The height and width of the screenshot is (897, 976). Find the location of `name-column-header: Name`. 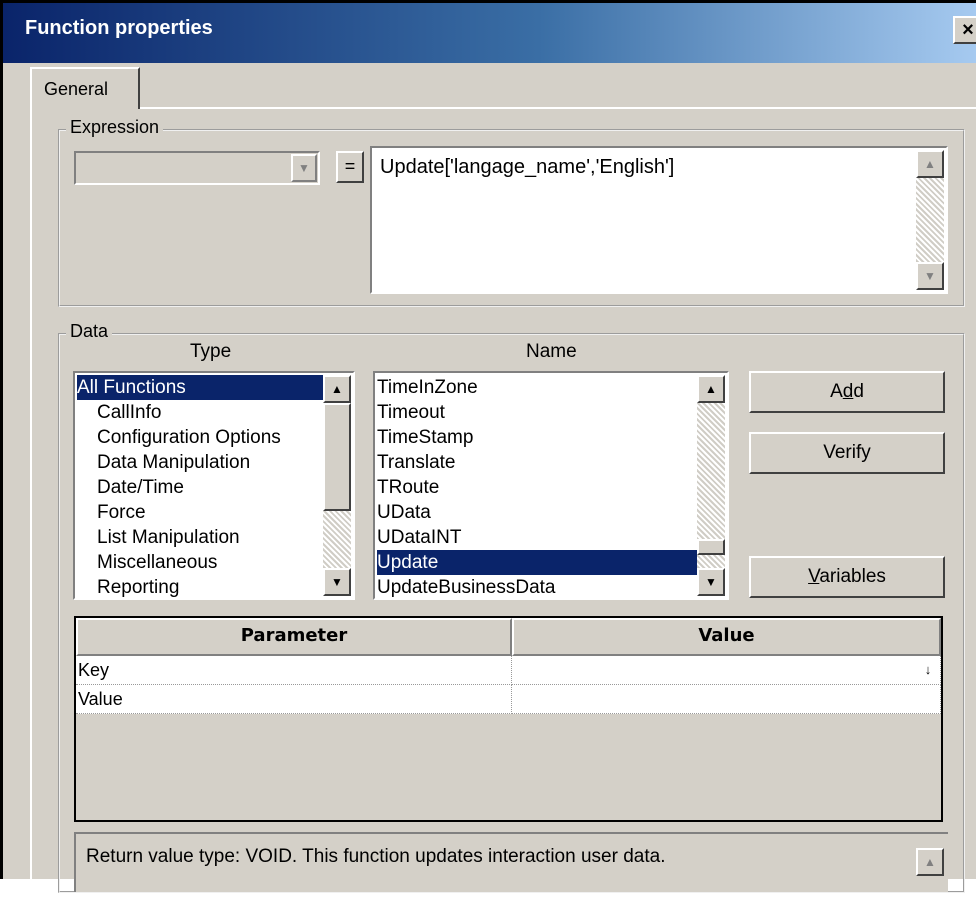

name-column-header: Name is located at coordinates (551, 351).